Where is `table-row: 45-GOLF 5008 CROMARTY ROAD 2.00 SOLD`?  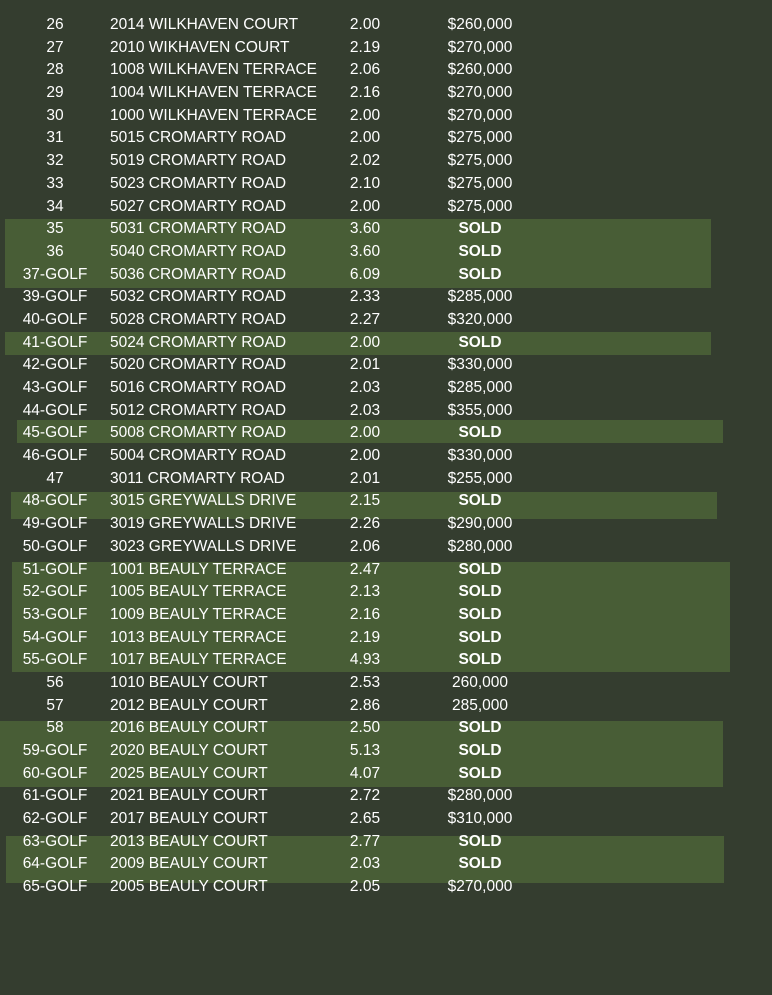
table-row: 45-GOLF 5008 CROMARTY ROAD 2.00 SOLD is located at coordinates (386, 433).